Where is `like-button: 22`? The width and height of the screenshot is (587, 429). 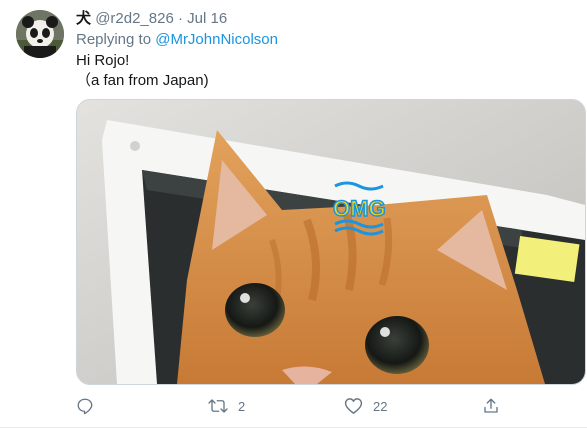 like-button: 22 is located at coordinates (365, 406).